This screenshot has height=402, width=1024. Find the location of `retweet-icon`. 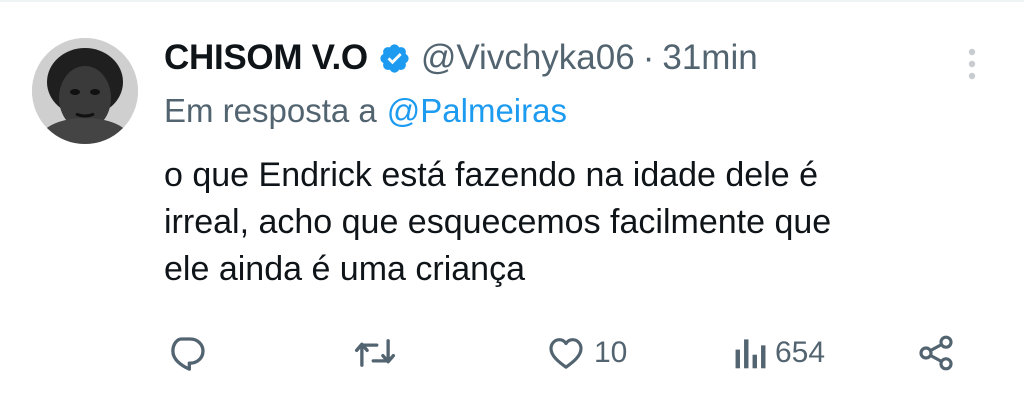

retweet-icon is located at coordinates (375, 353).